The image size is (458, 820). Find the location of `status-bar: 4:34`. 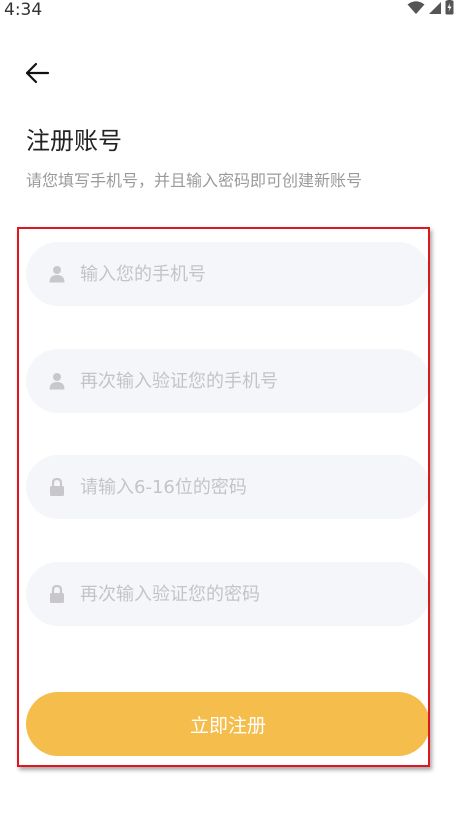

status-bar: 4:34 is located at coordinates (229, 12).